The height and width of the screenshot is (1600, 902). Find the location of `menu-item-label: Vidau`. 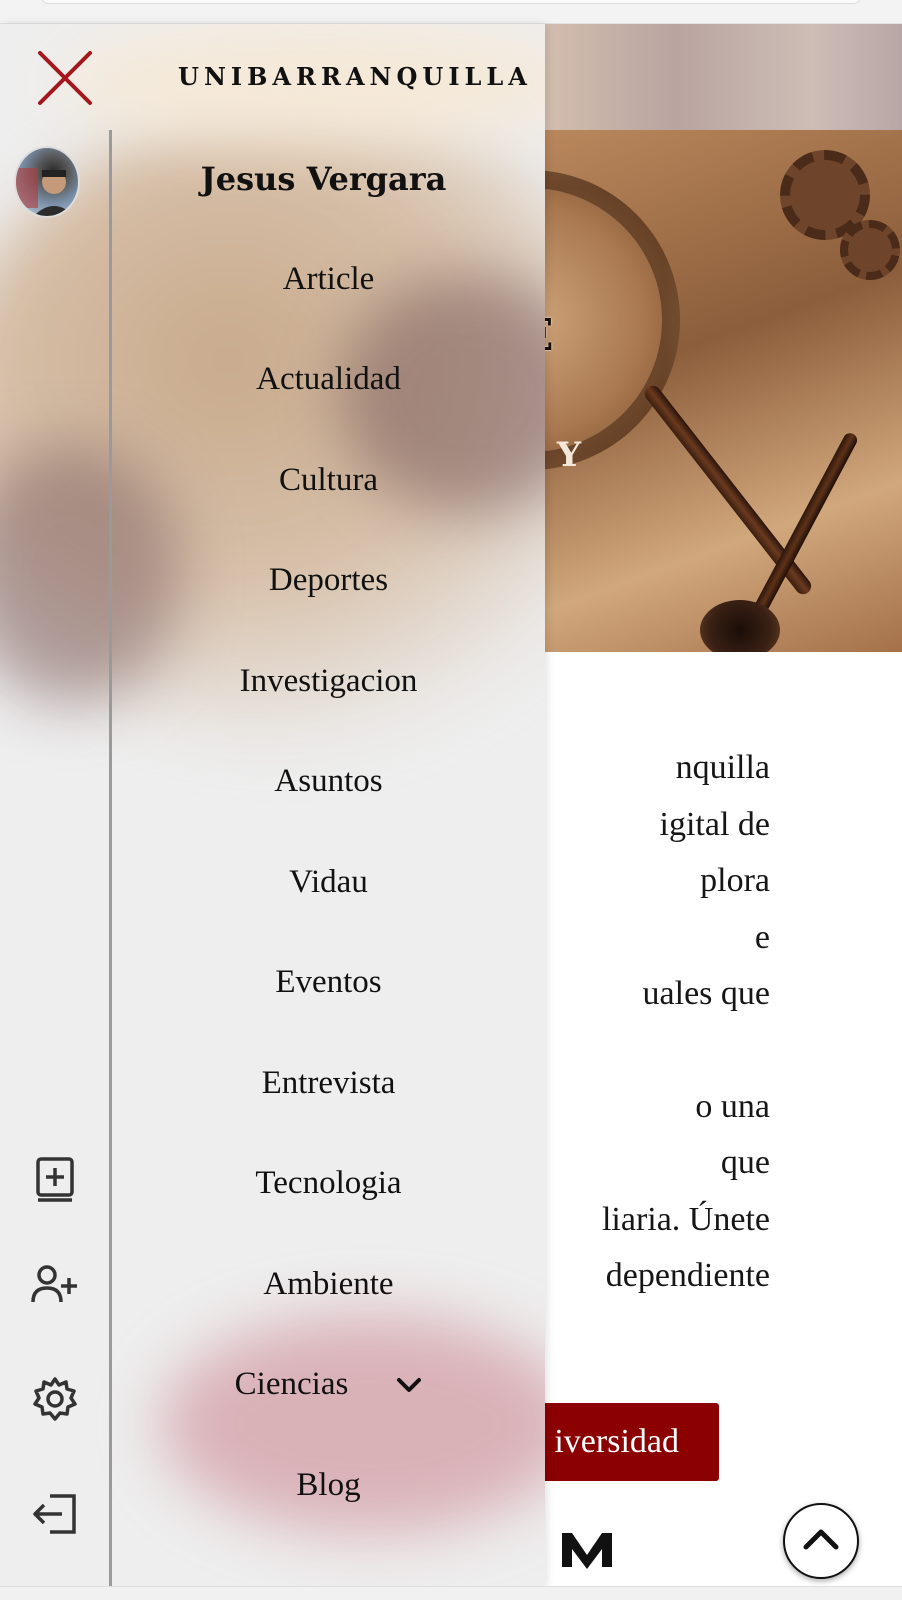

menu-item-label: Vidau is located at coordinates (328, 881).